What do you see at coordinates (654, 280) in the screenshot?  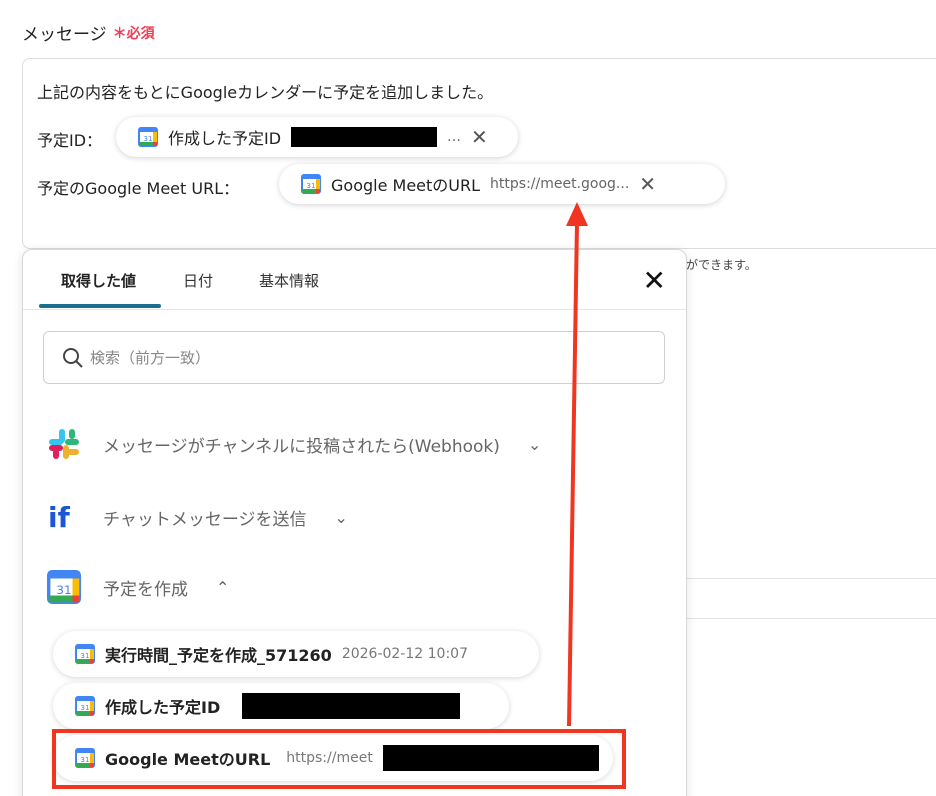 I see `close-icon: ✕` at bounding box center [654, 280].